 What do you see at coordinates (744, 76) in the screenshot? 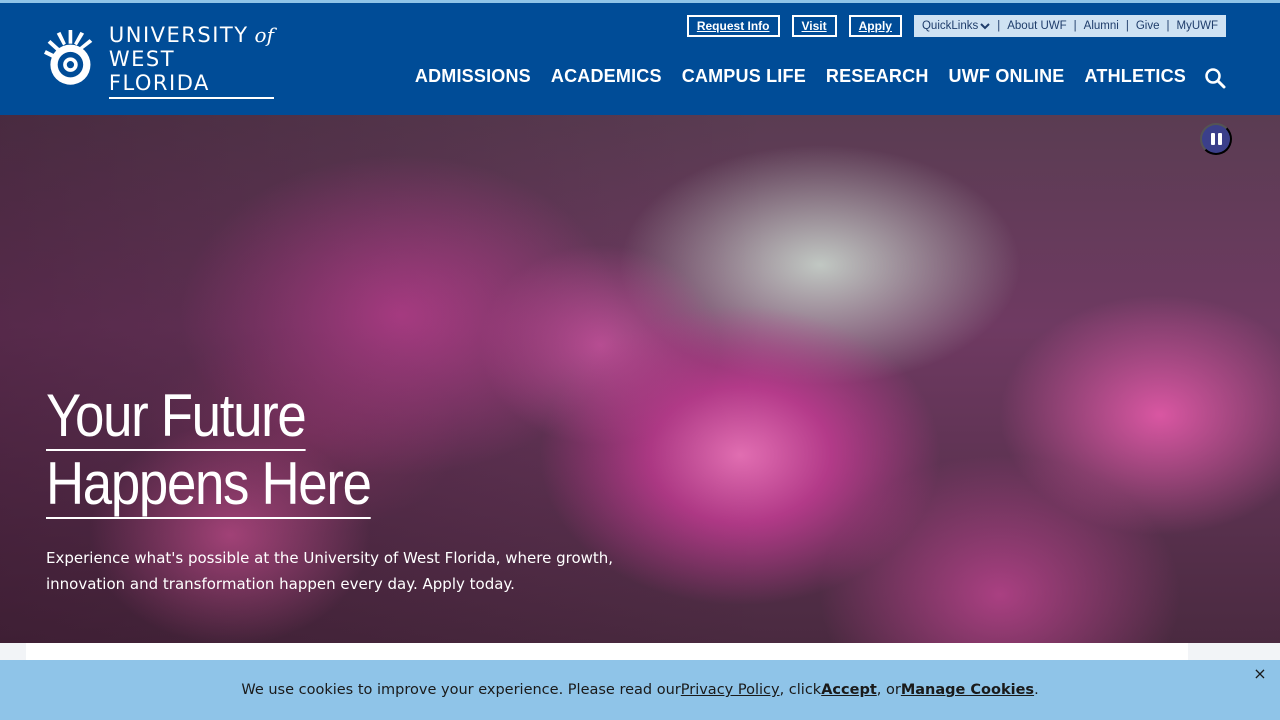
I see `nav-campus-life: CAMPUS LIFE` at bounding box center [744, 76].